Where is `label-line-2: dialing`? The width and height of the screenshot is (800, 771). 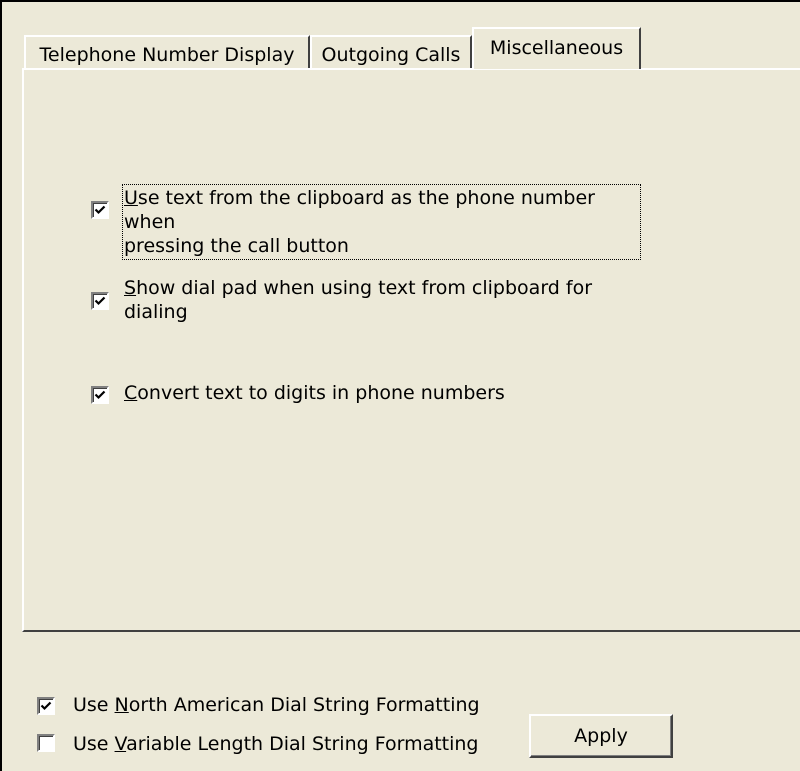
label-line-2: dialing is located at coordinates (156, 312).